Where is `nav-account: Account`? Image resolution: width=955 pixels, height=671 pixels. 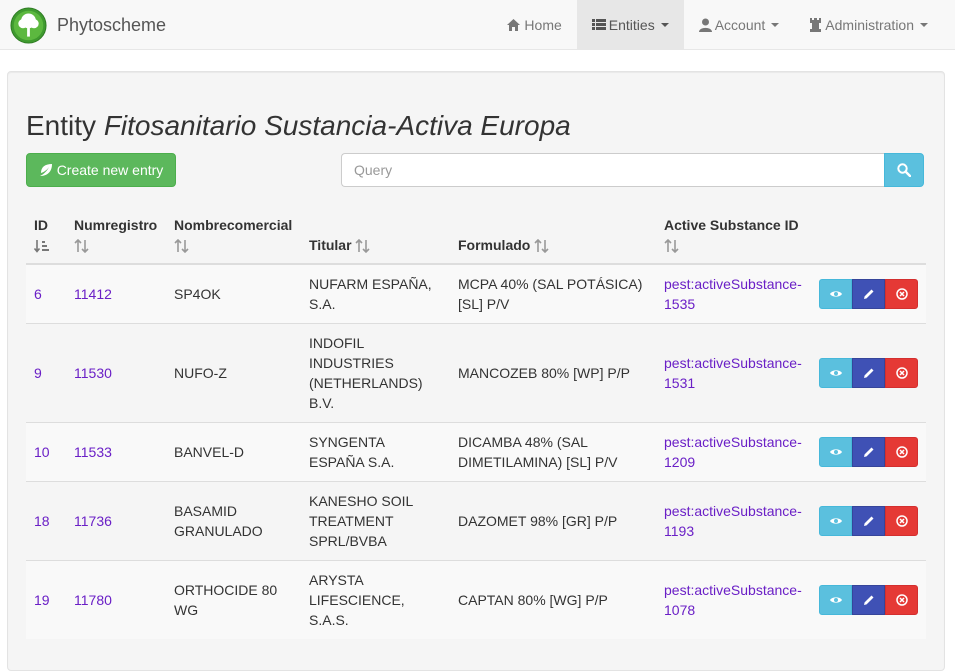
nav-account: Account is located at coordinates (739, 24).